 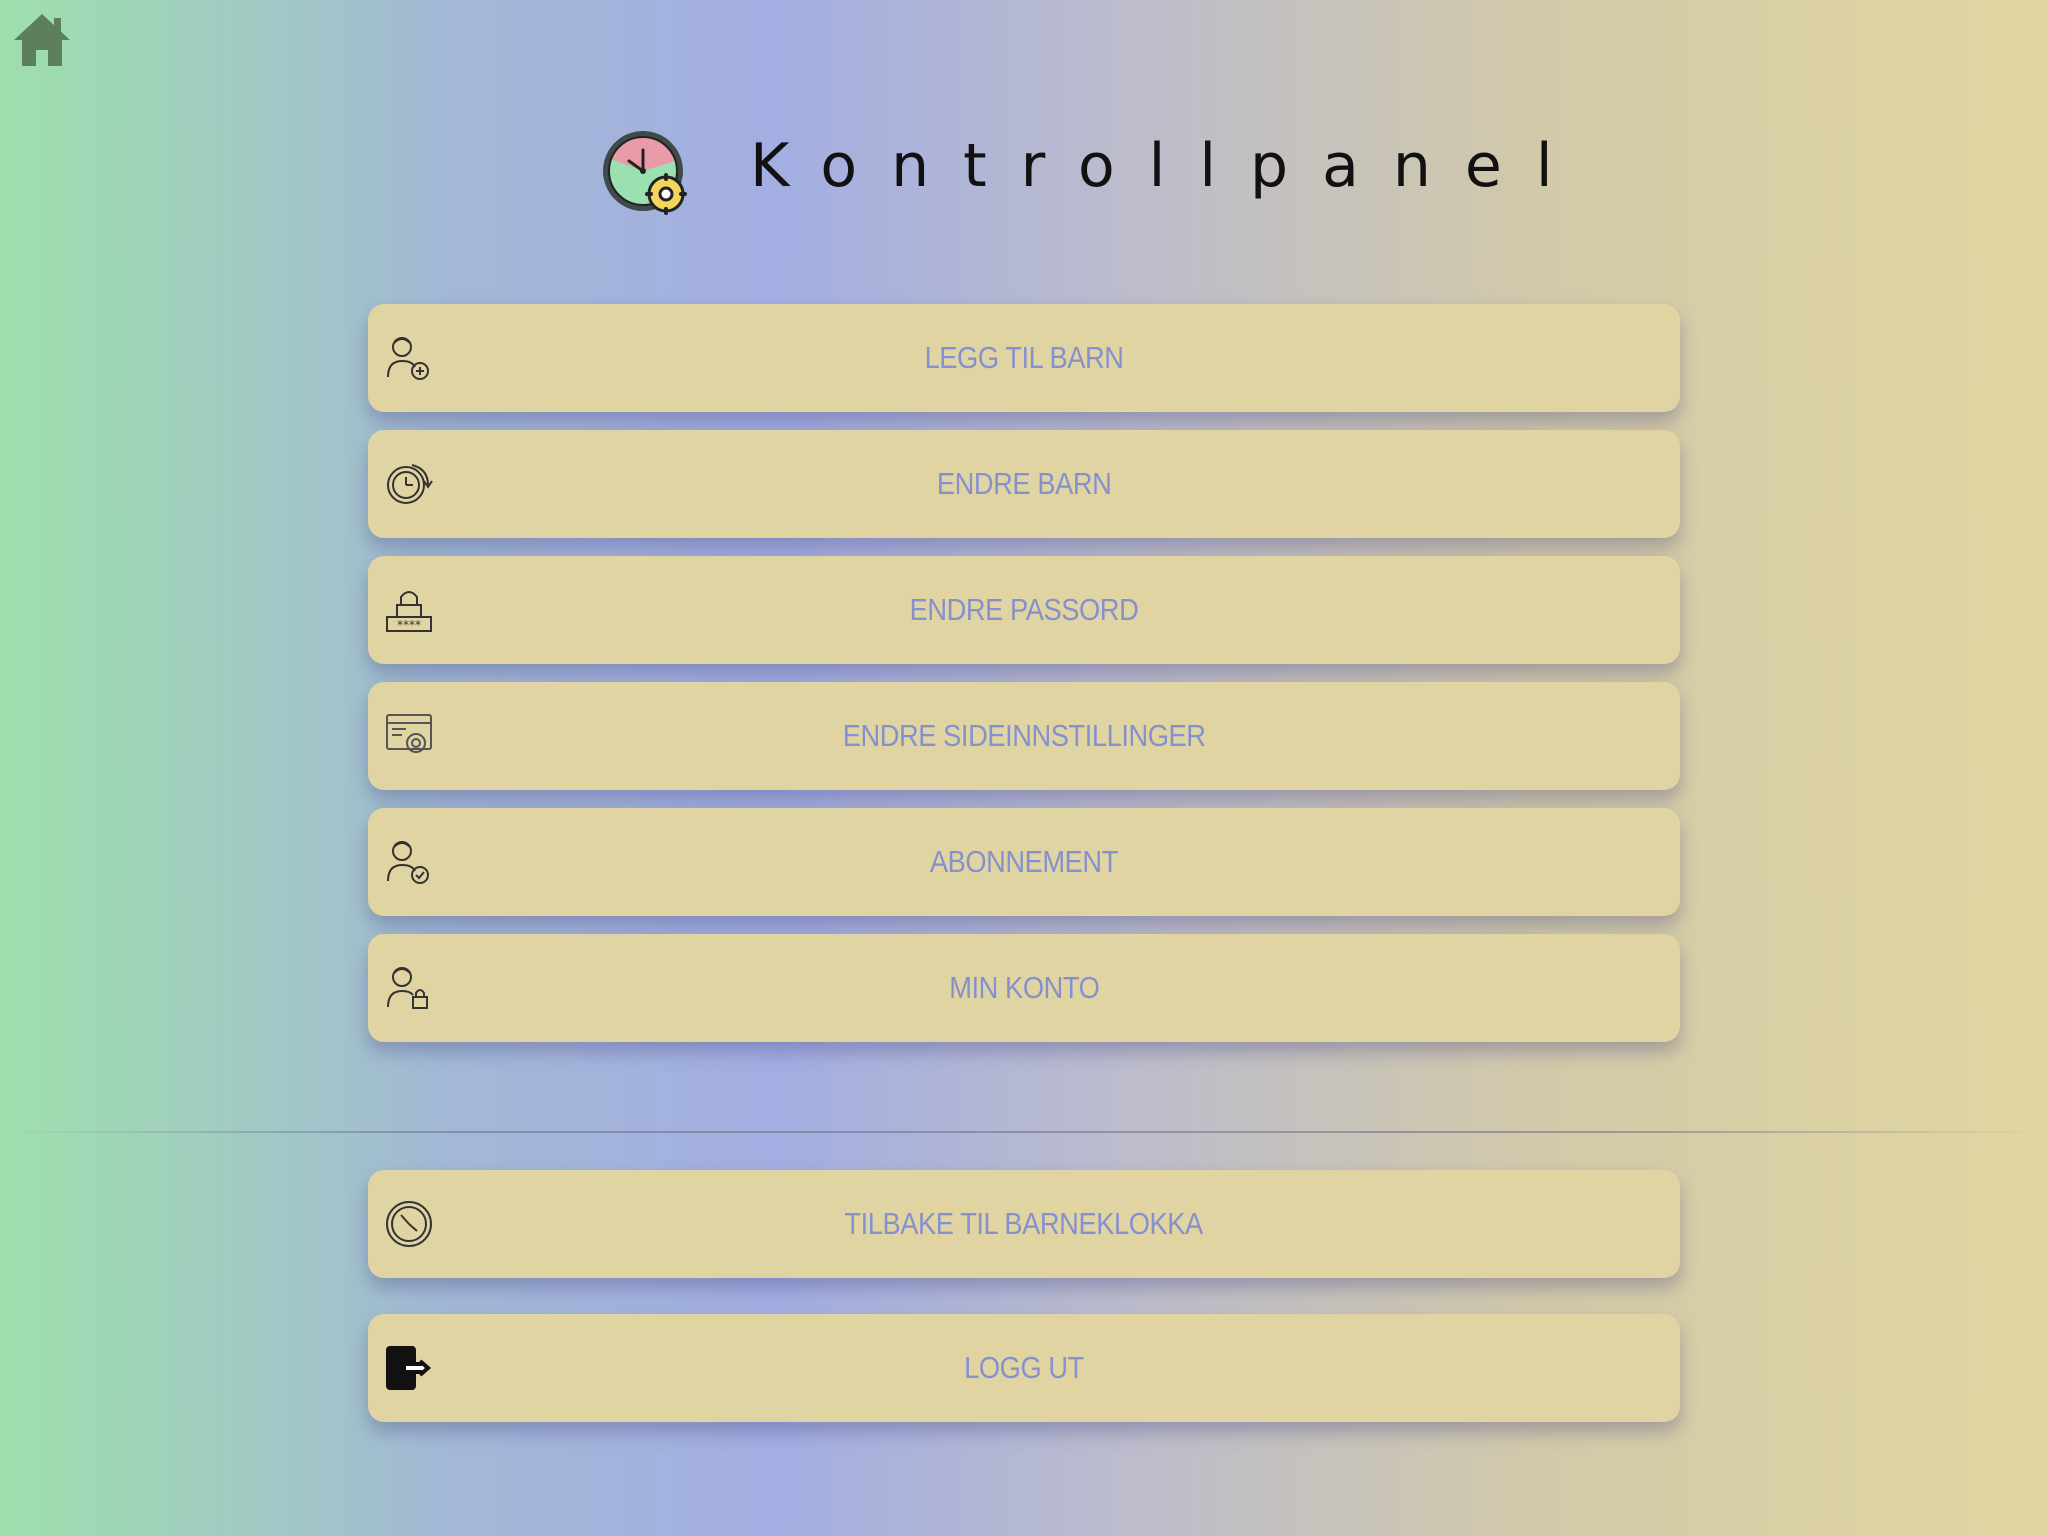 I want to click on clock-rotate-icon, so click(x=410, y=484).